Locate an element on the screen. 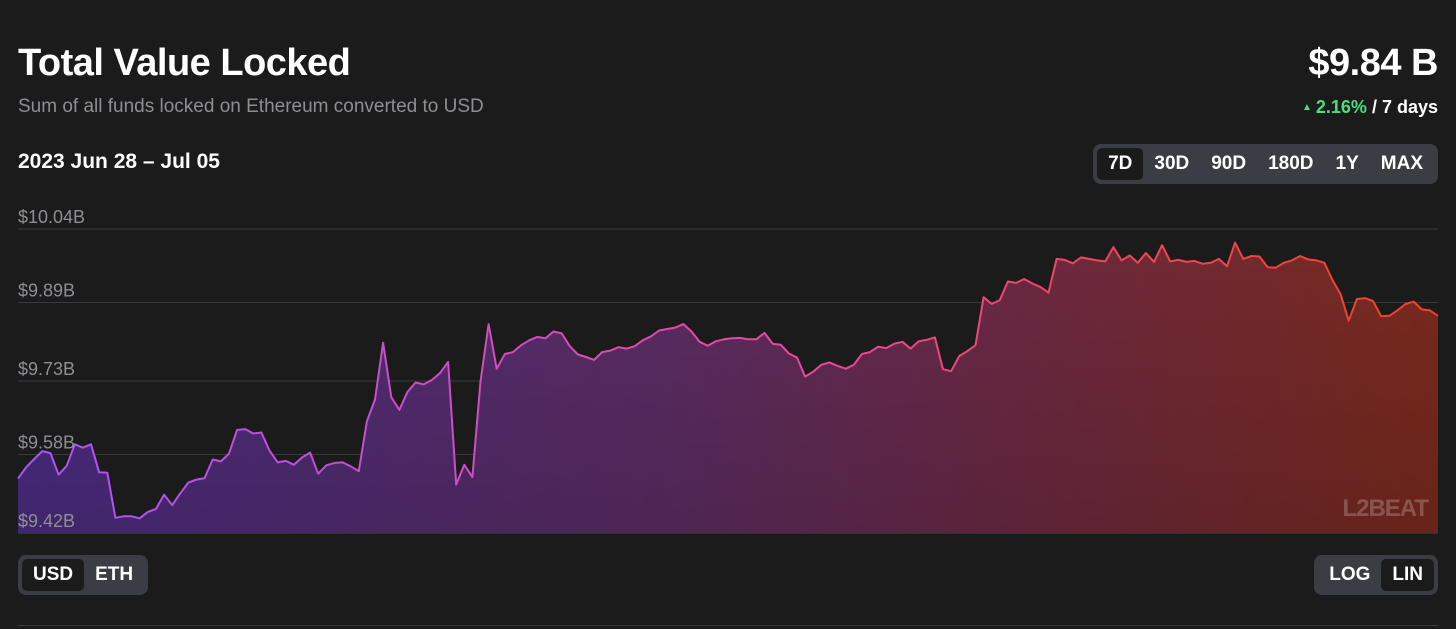 Image resolution: width=1456 pixels, height=629 pixels. change-indicator: ▲ 2.16% / 7 days is located at coordinates (1370, 107).